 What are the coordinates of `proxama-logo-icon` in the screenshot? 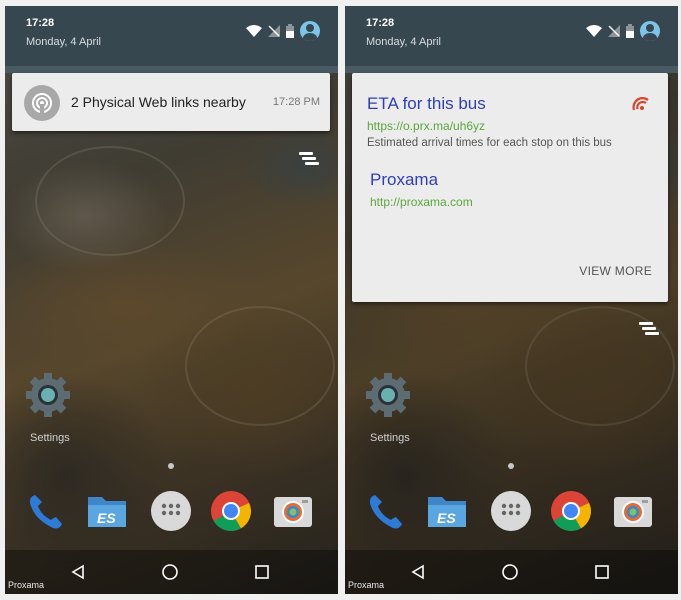 It's located at (640, 104).